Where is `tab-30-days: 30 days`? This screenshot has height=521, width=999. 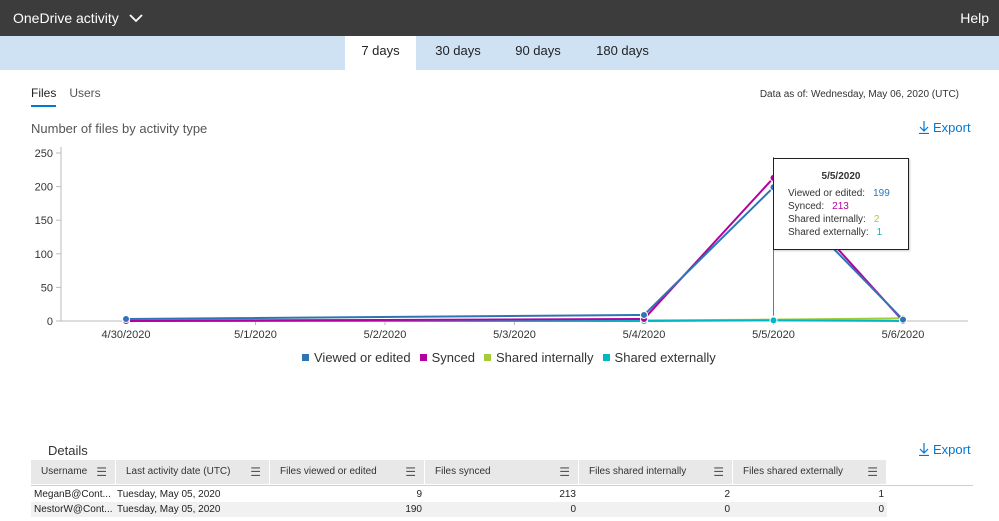 tab-30-days: 30 days is located at coordinates (458, 53).